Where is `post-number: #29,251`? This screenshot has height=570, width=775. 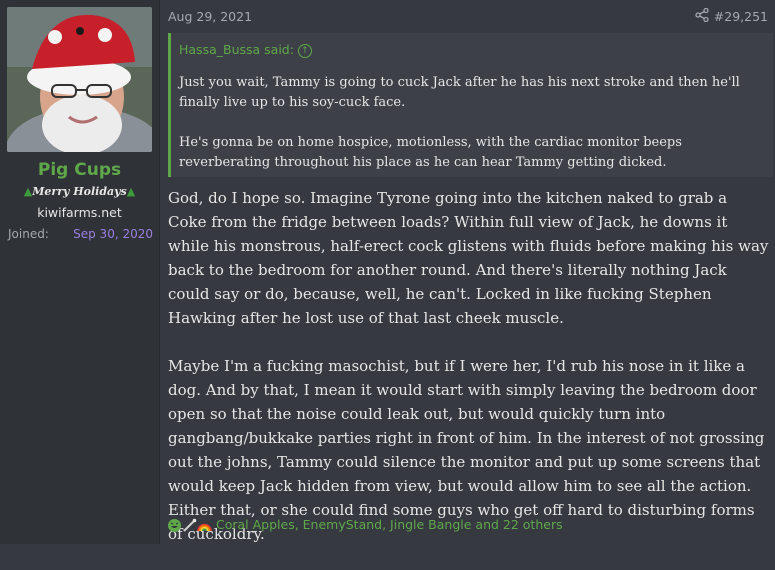 post-number: #29,251 is located at coordinates (741, 16).